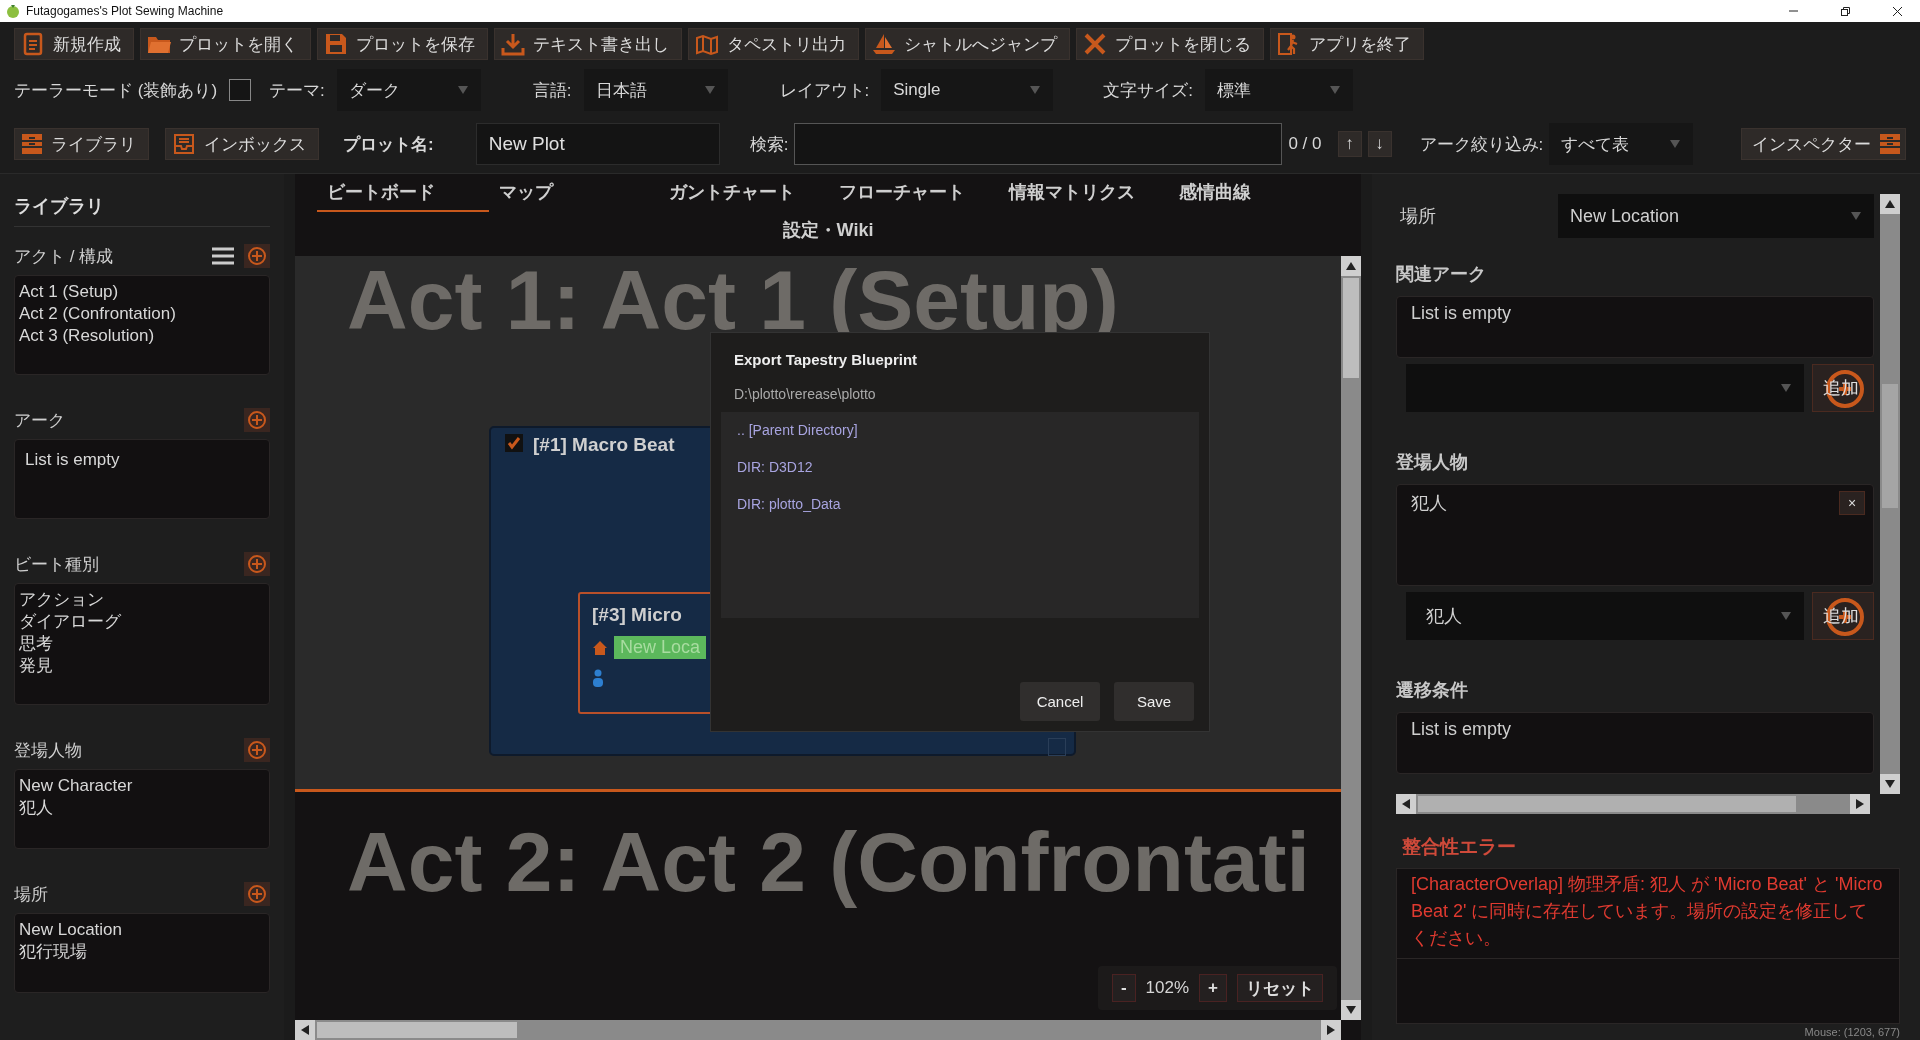 The width and height of the screenshot is (1920, 1040). Describe the element at coordinates (588, 44) in the screenshot. I see `toolbar-button: テキスト書き出し` at that location.